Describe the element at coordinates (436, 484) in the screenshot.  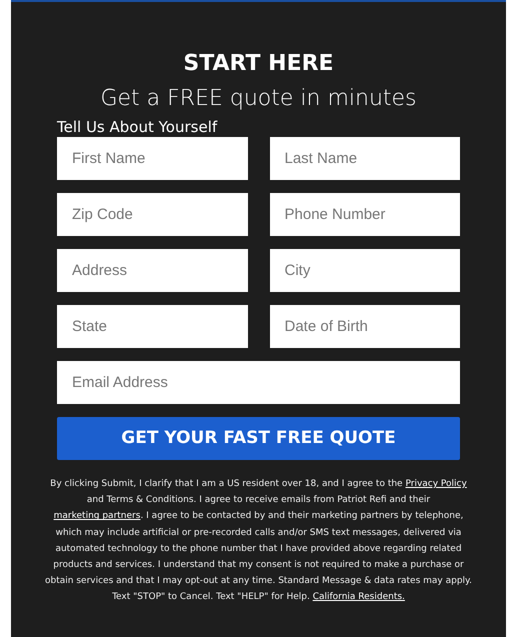
I see `disclaimer-link: Privacy Policy` at that location.